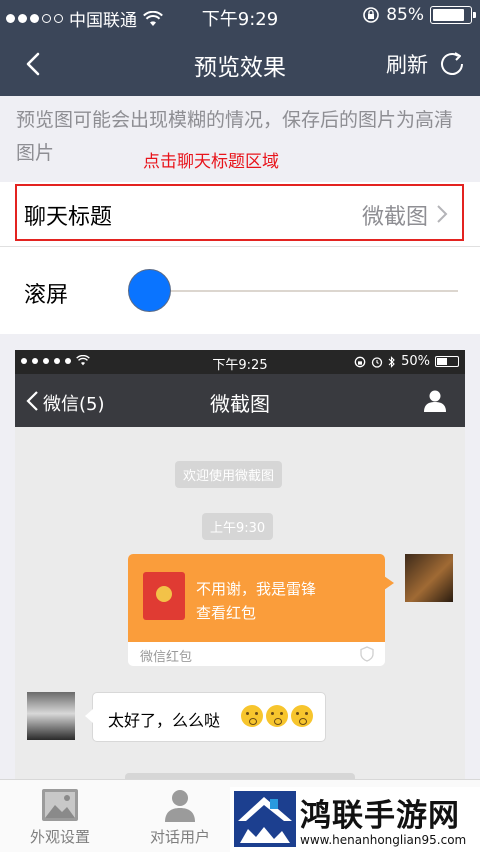 The height and width of the screenshot is (852, 480). I want to click on red-packet-footer: 微信红包, so click(166, 657).